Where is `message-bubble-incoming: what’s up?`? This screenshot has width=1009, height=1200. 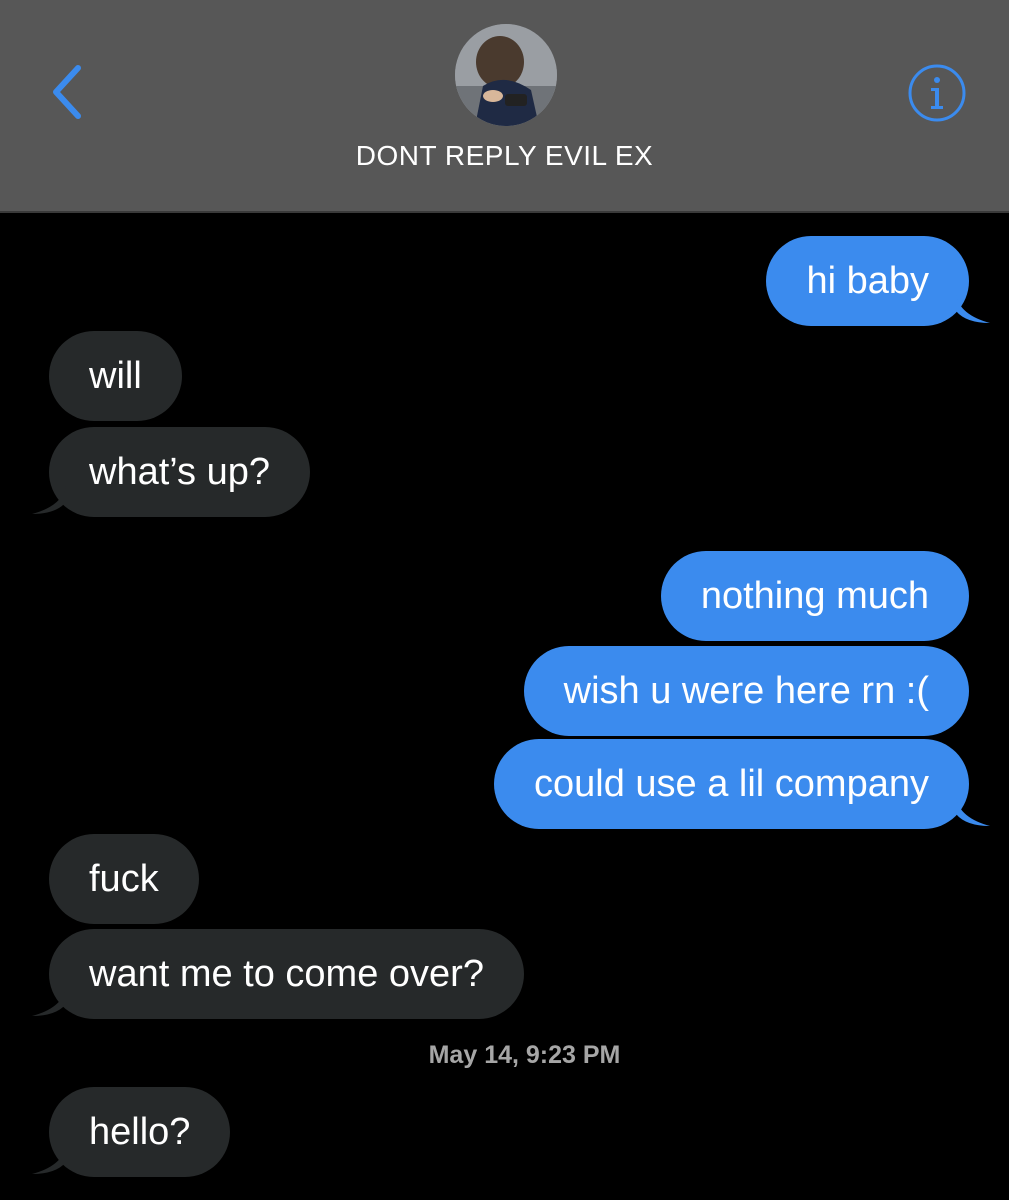 message-bubble-incoming: what’s up? is located at coordinates (179, 472).